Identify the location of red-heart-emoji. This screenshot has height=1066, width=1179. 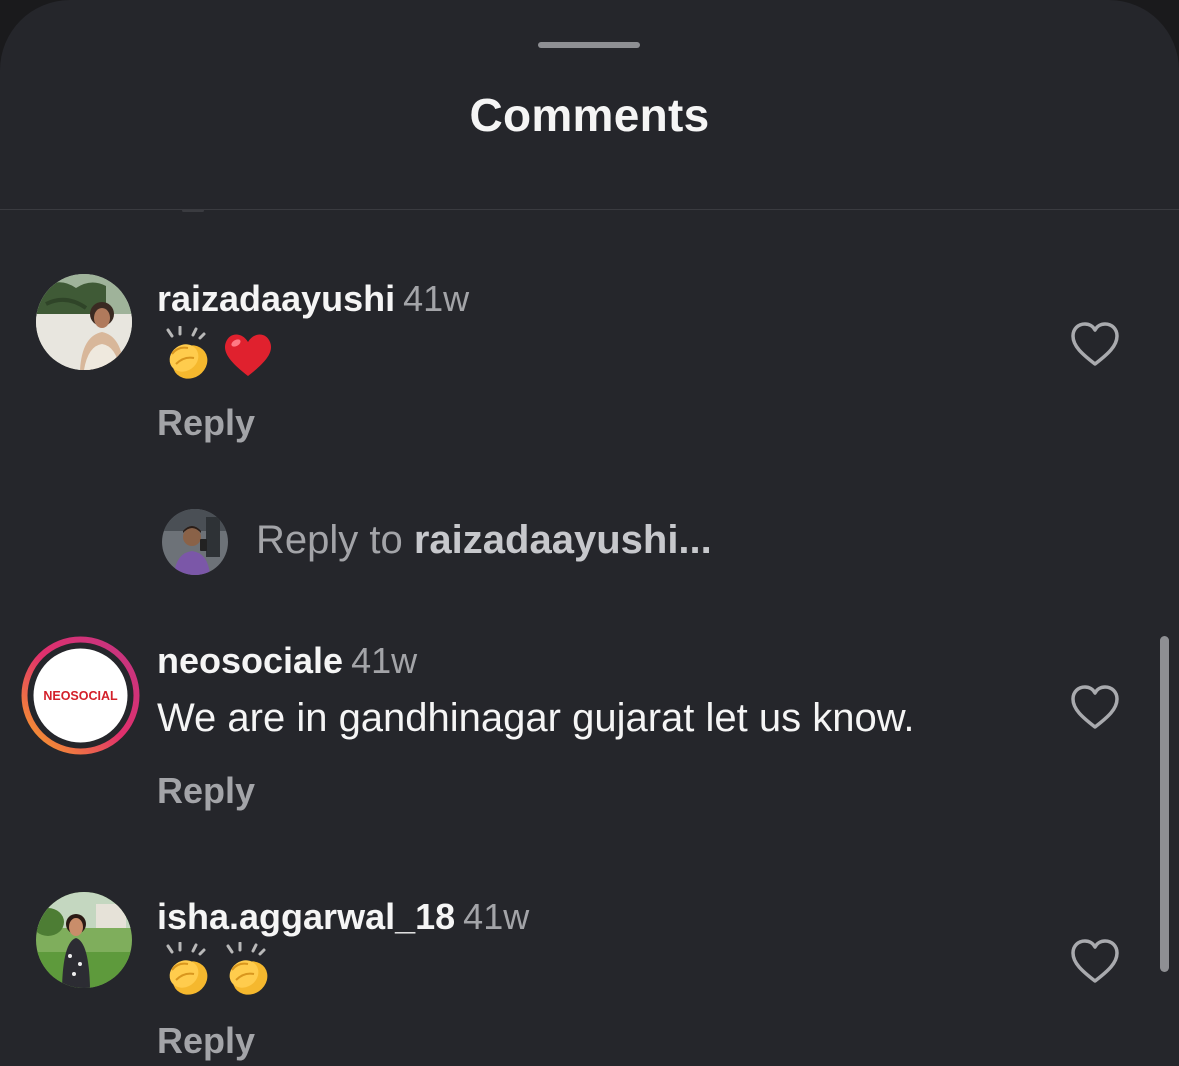
(248, 355).